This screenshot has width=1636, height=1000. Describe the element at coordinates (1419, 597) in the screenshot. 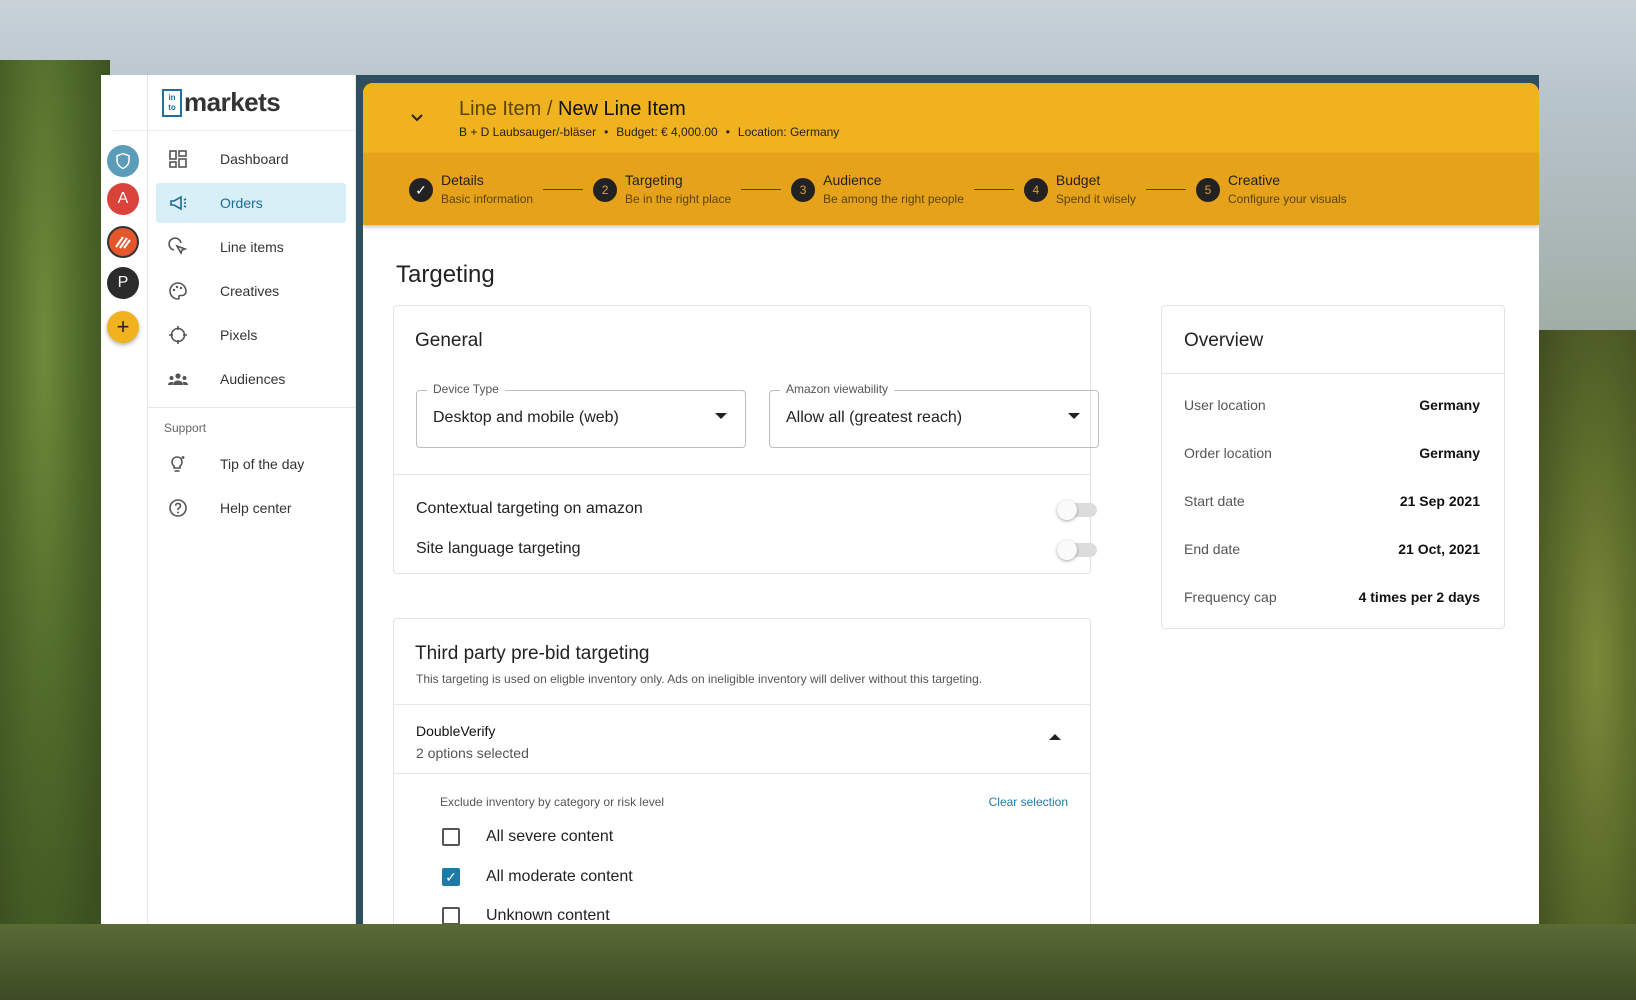

I see `overview-value: 4 times per 2 days` at that location.